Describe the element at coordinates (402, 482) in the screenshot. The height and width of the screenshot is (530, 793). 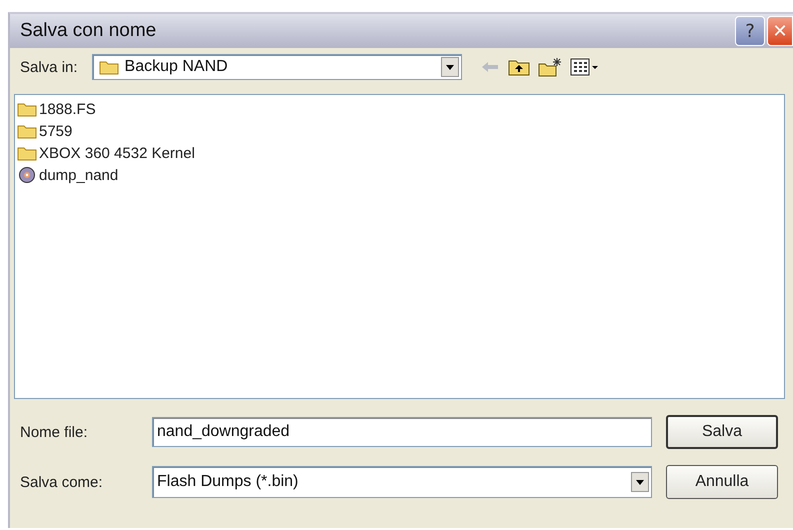
I see `file-type-dropdown: Flash Dumps (*.bin)` at that location.